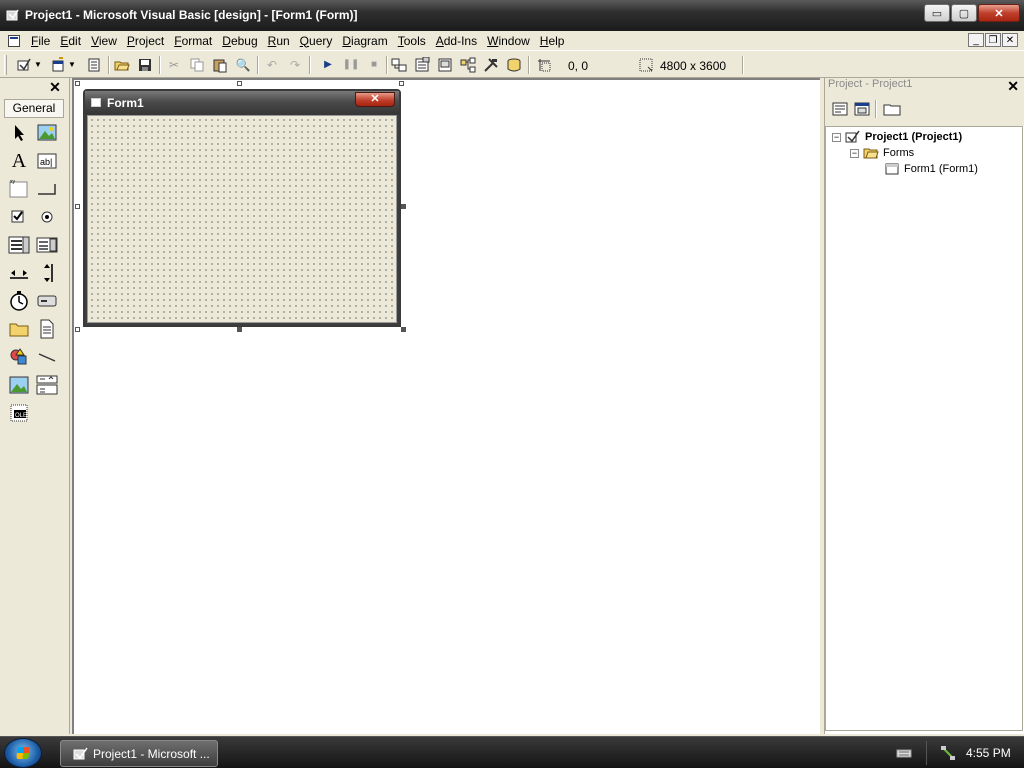 This screenshot has width=1024, height=768. I want to click on toolbox-close-icon: ✕, so click(55, 87).